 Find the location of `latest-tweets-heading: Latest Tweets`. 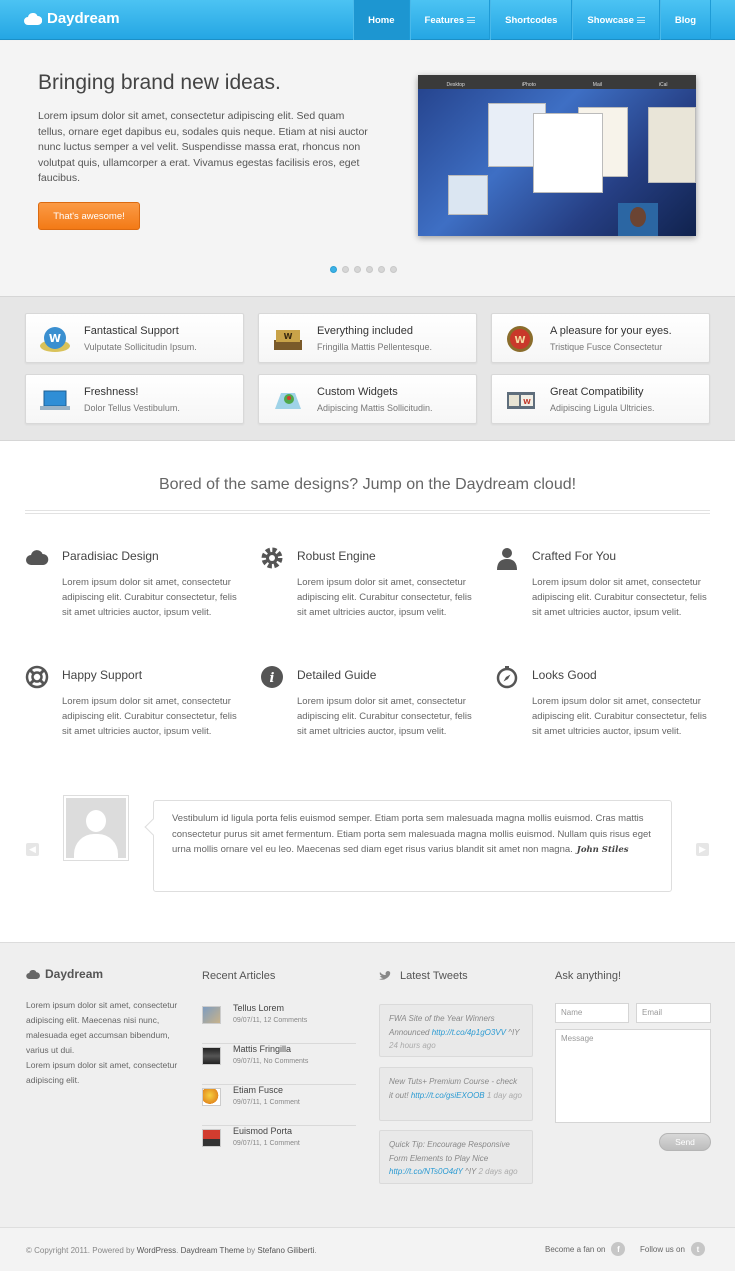

latest-tweets-heading: Latest Tweets is located at coordinates (423, 976).